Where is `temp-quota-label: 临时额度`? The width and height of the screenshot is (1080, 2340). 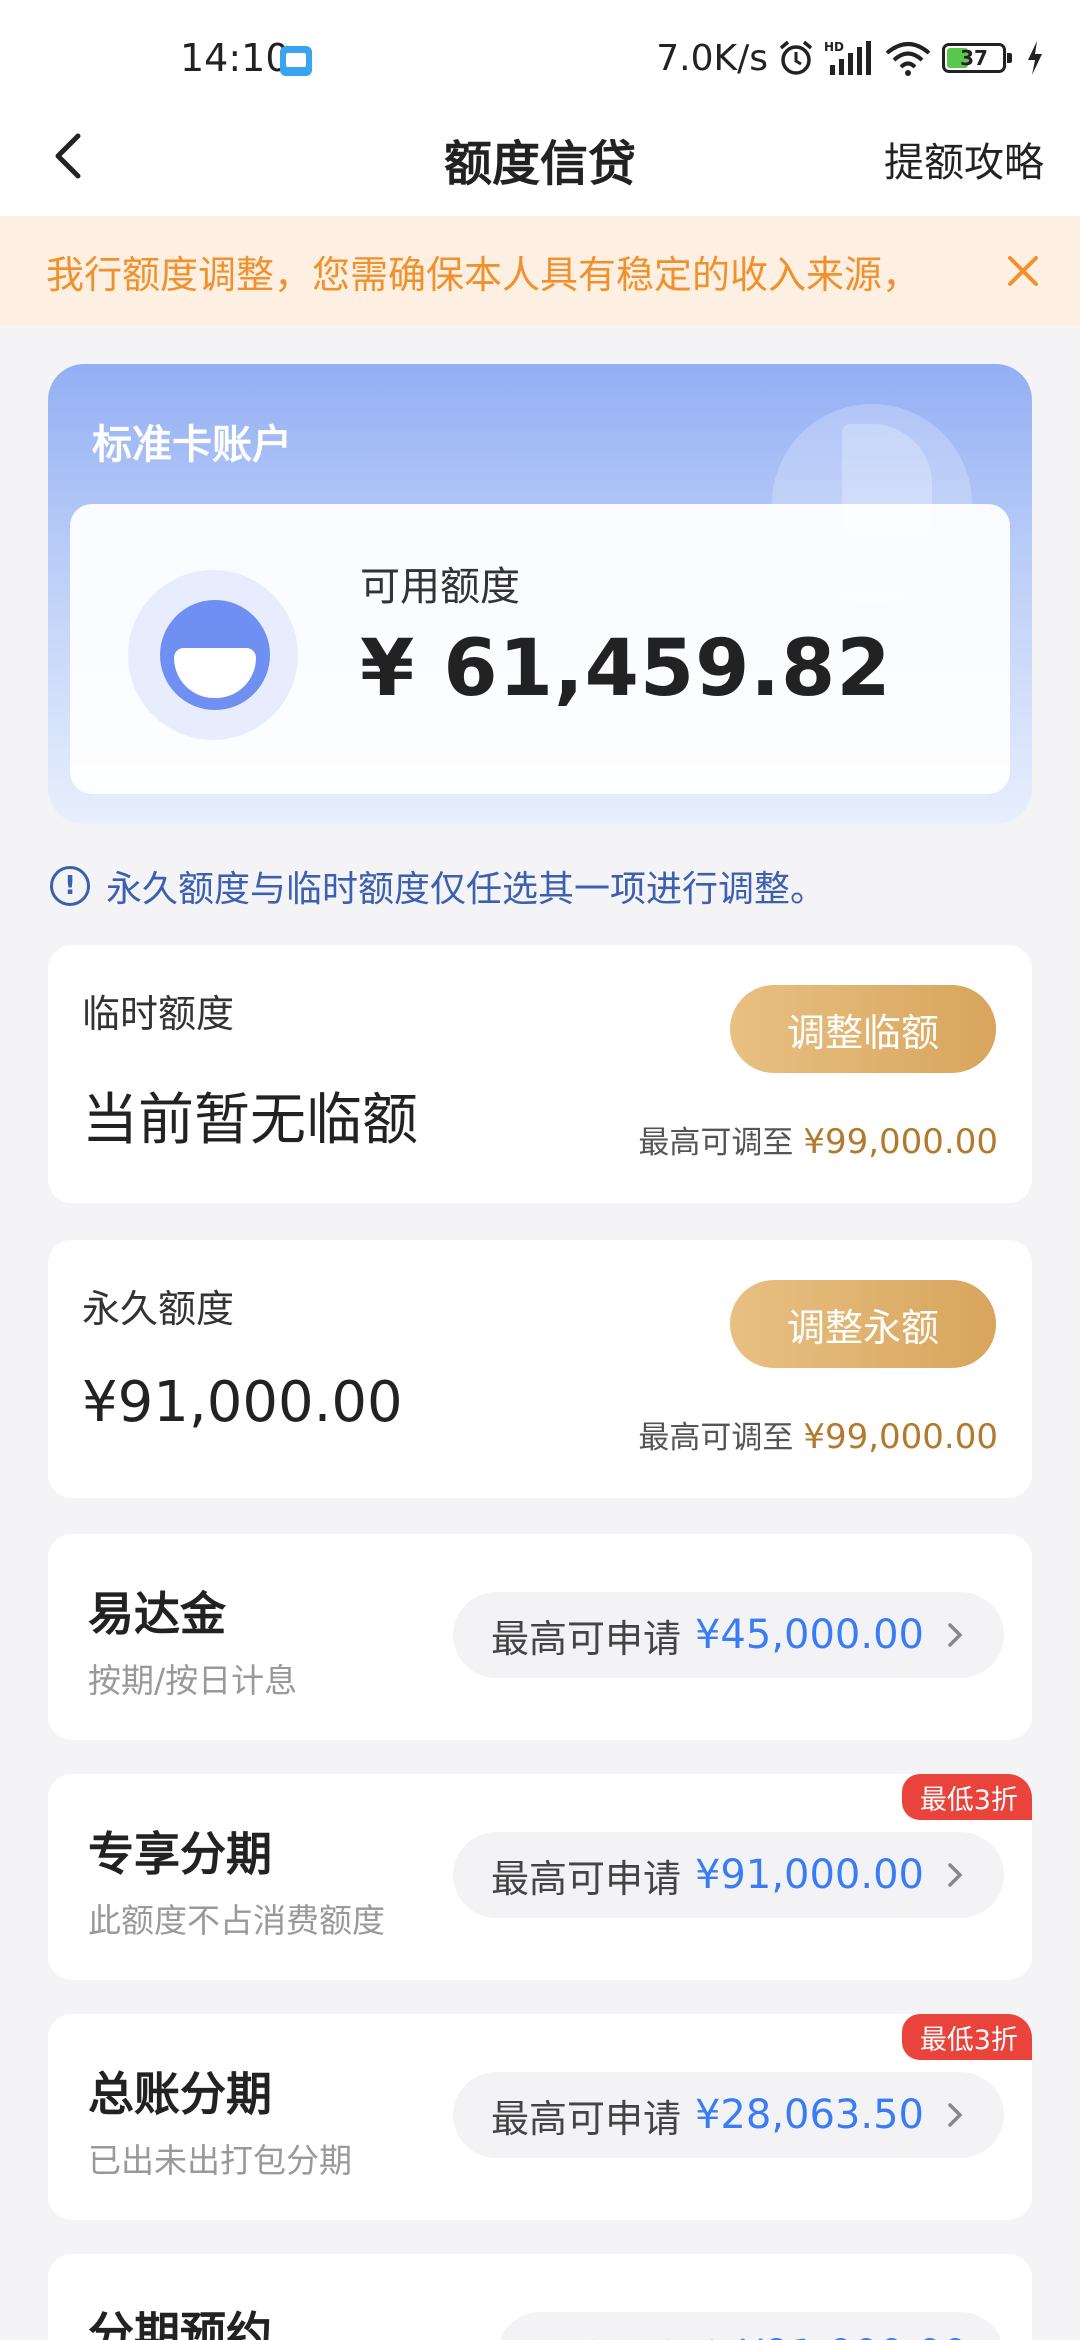
temp-quota-label: 临时额度 is located at coordinates (158, 1014).